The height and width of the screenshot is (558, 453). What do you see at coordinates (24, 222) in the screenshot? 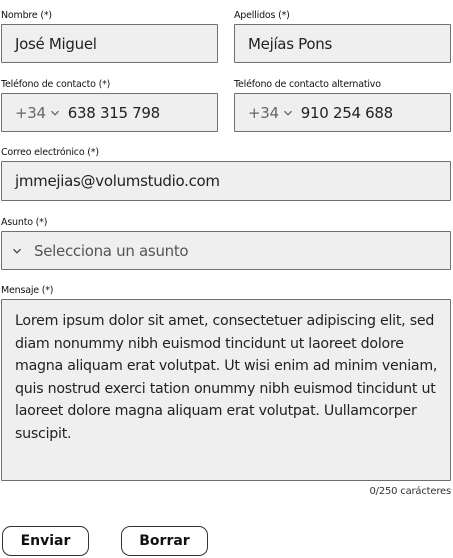
I see `asunto-label: Asunto (*)` at bounding box center [24, 222].